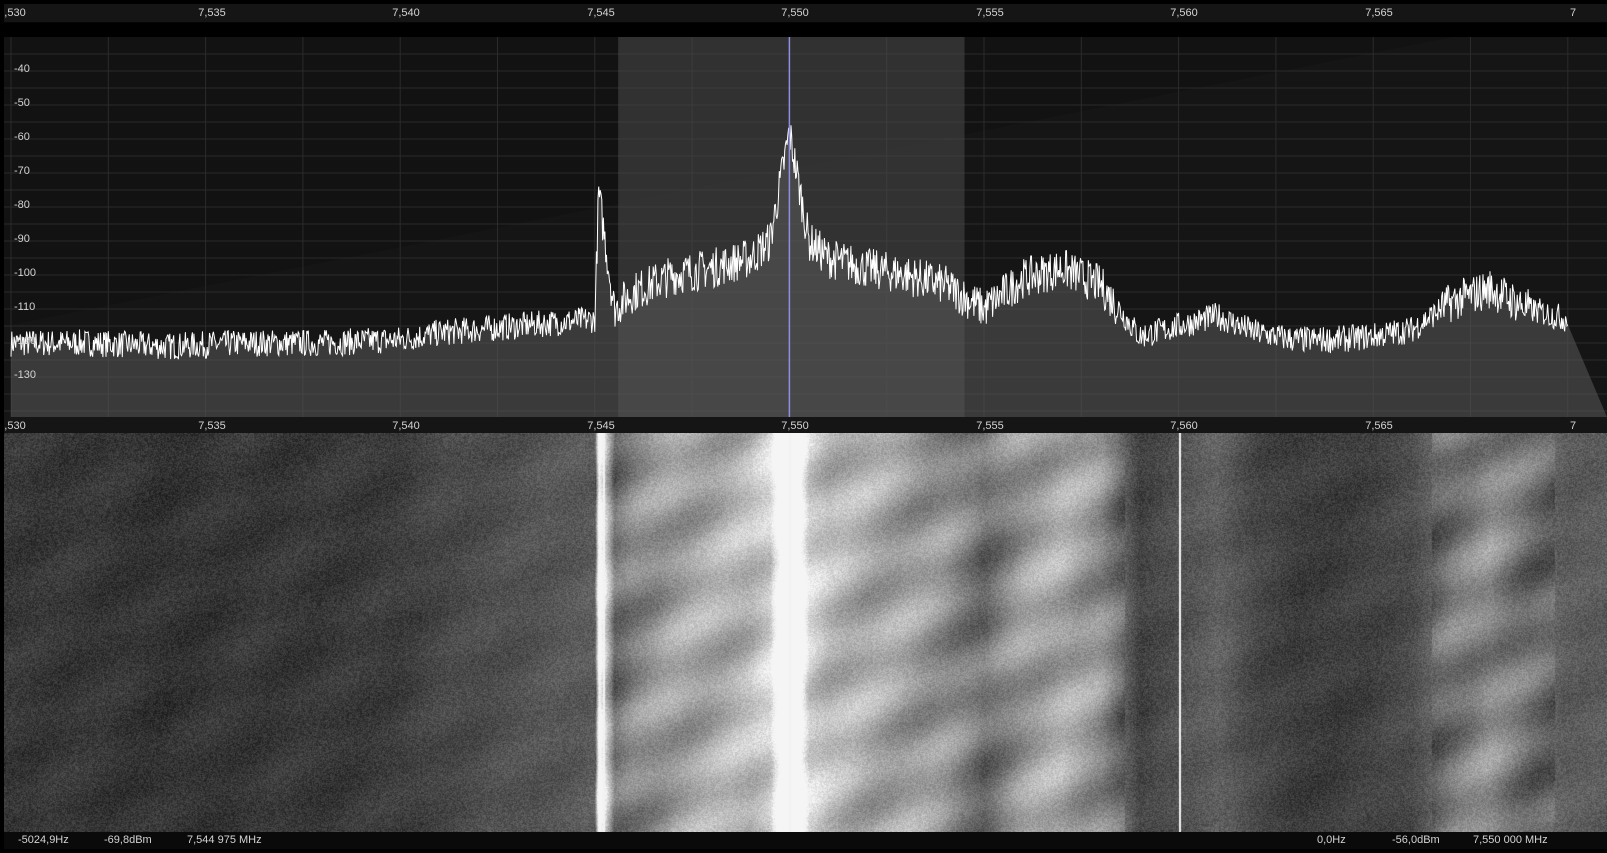 Image resolution: width=1607 pixels, height=853 pixels. What do you see at coordinates (25, 273) in the screenshot?
I see `db-tick-label: -100` at bounding box center [25, 273].